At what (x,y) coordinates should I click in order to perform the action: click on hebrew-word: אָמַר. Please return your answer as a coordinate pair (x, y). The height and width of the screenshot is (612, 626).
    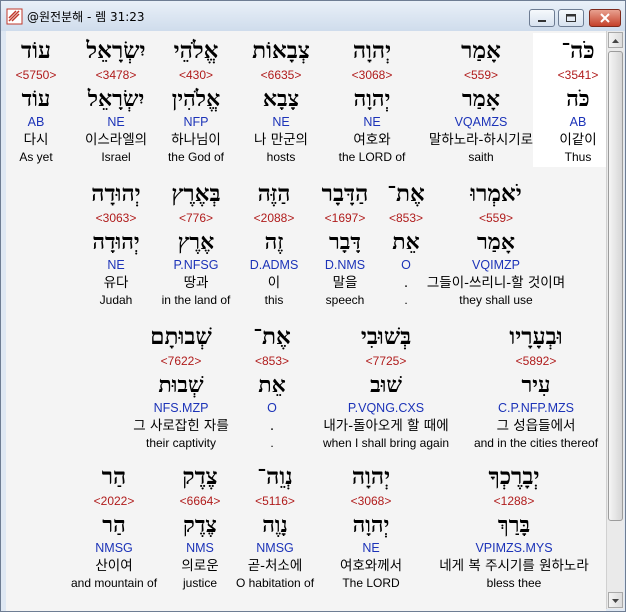
    Looking at the image, I should click on (481, 50).